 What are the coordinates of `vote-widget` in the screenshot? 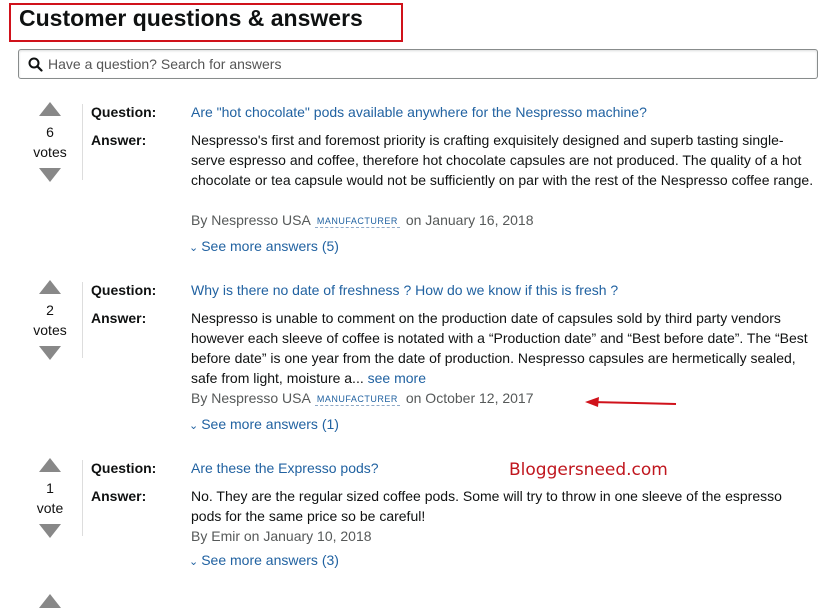 It's located at (50, 601).